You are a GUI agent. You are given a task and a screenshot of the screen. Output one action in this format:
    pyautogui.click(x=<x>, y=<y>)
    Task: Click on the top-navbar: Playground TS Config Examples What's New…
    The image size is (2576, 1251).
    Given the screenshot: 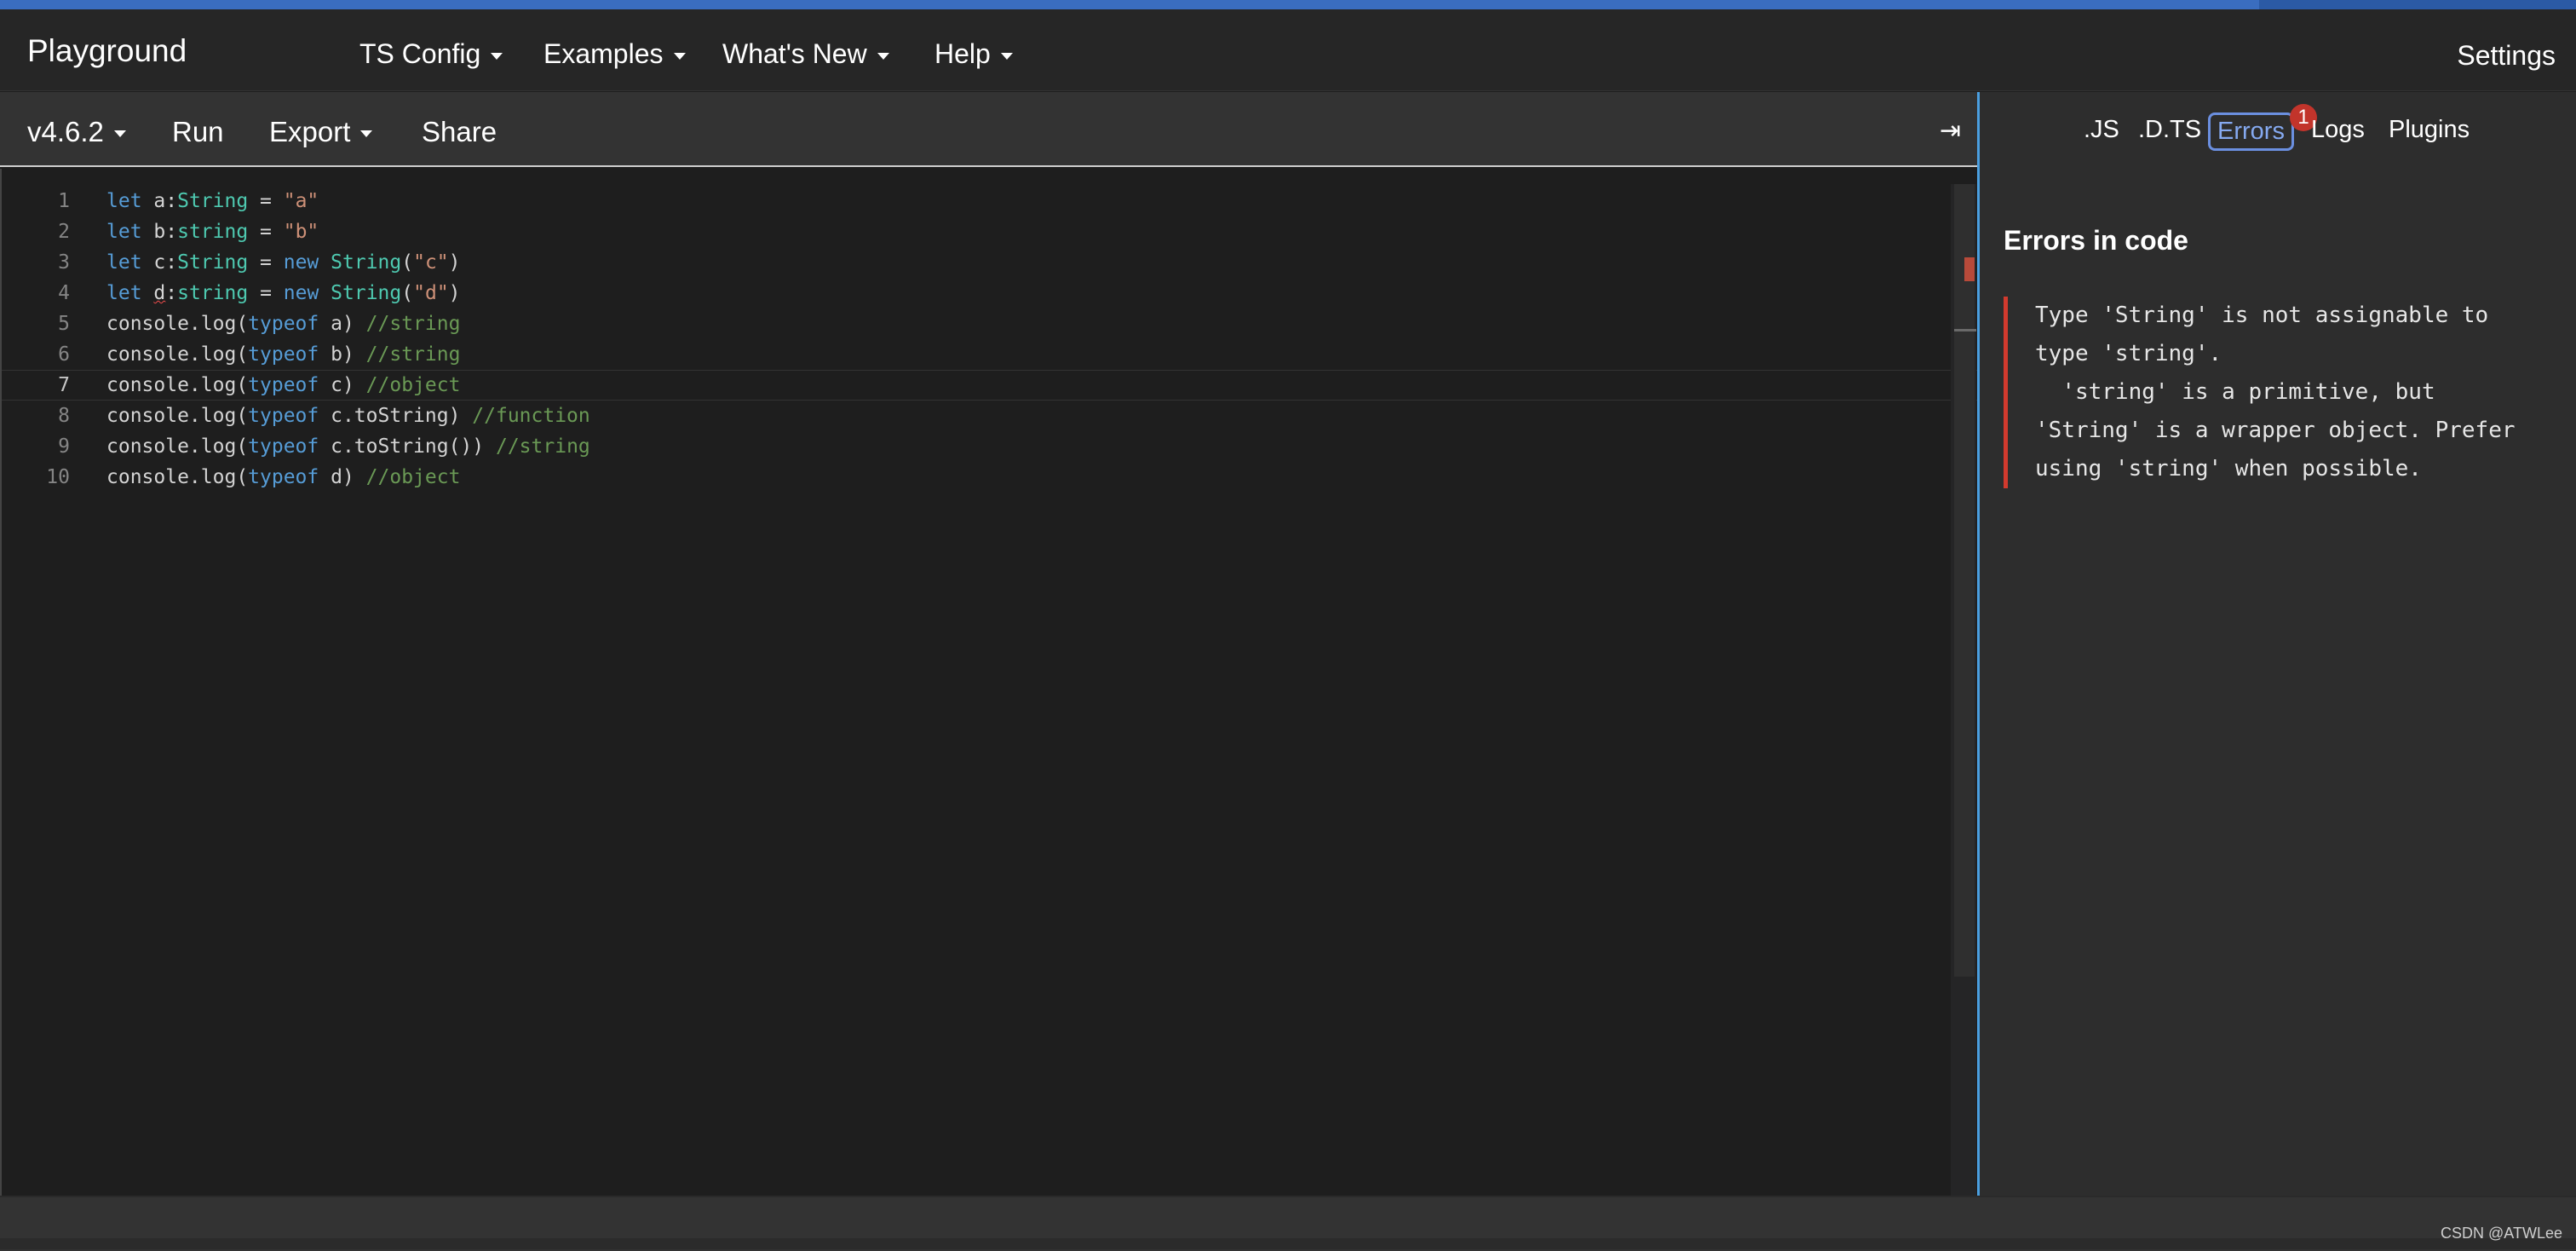 What is the action you would take?
    pyautogui.click(x=1288, y=50)
    